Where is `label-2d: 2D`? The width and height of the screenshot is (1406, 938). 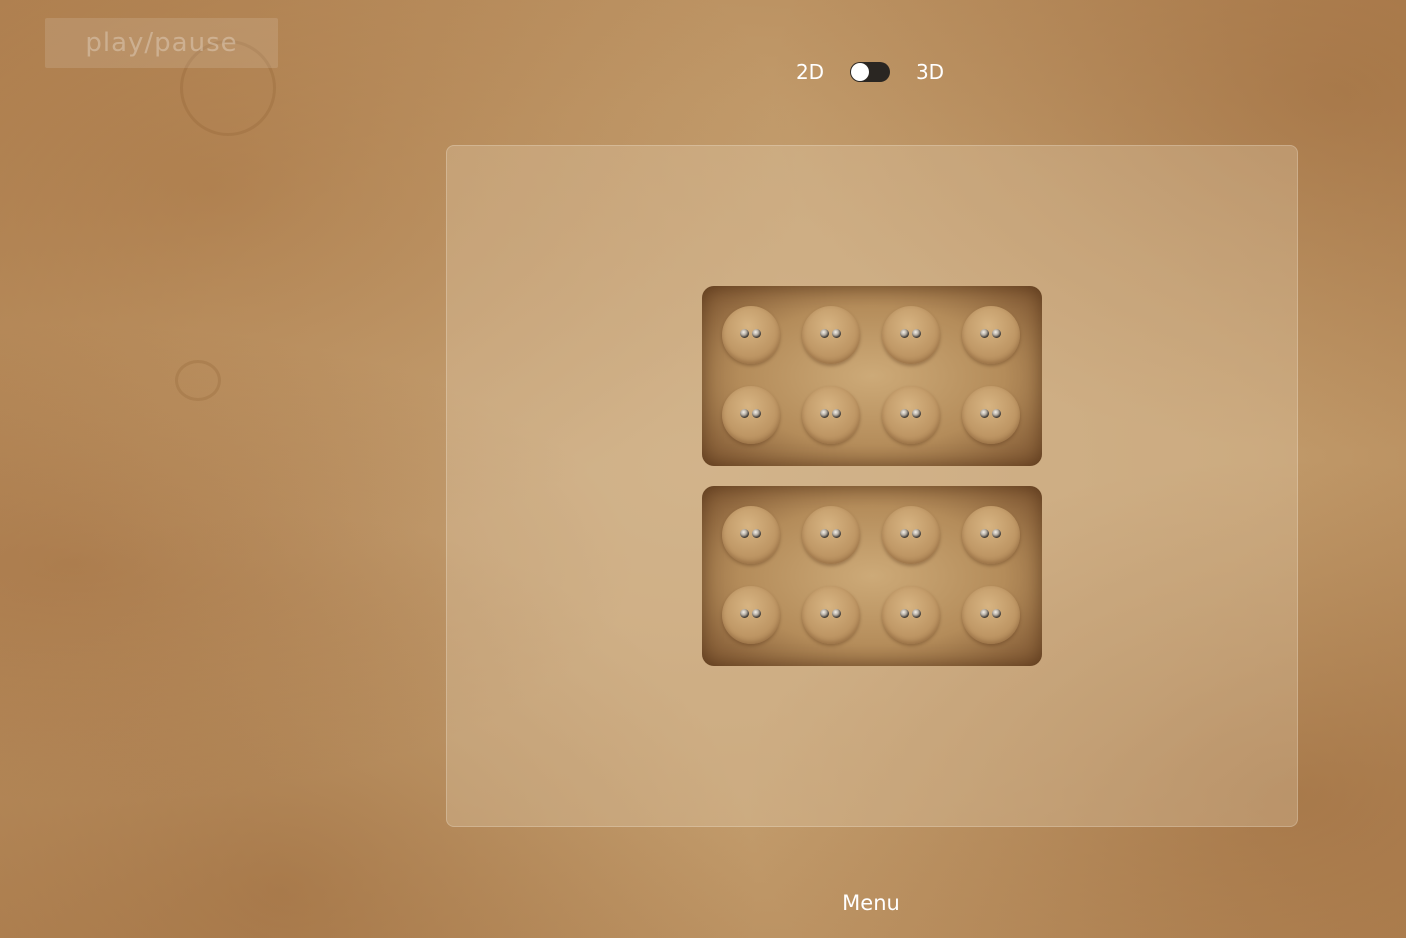 label-2d: 2D is located at coordinates (810, 72).